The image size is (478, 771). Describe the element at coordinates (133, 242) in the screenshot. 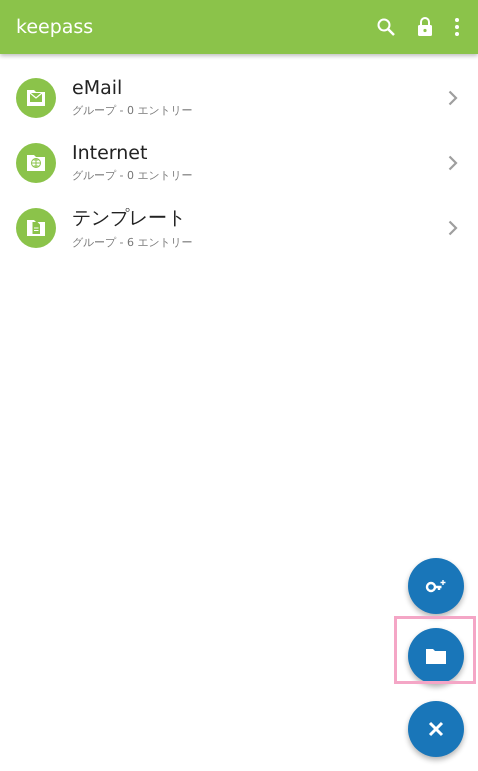

I see `group-subtitle: グループ - 6 エントリー` at that location.